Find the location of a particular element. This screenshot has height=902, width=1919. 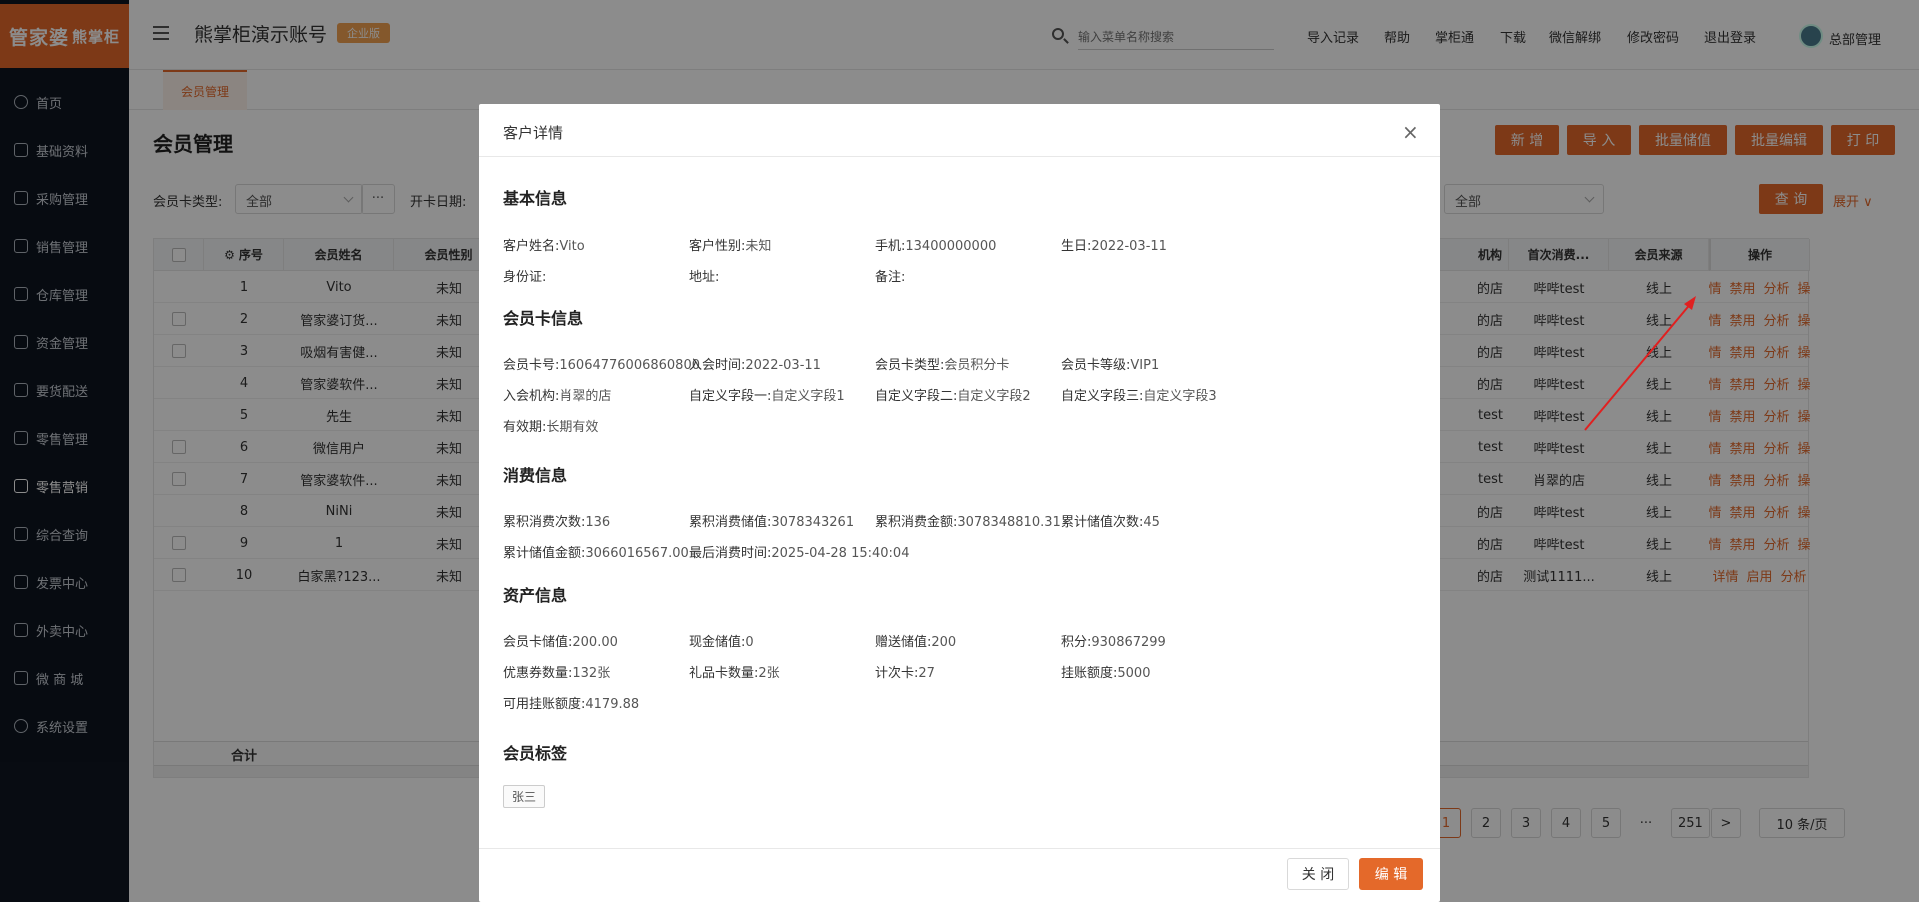

field-label: 会员卡号: is located at coordinates (531, 365).